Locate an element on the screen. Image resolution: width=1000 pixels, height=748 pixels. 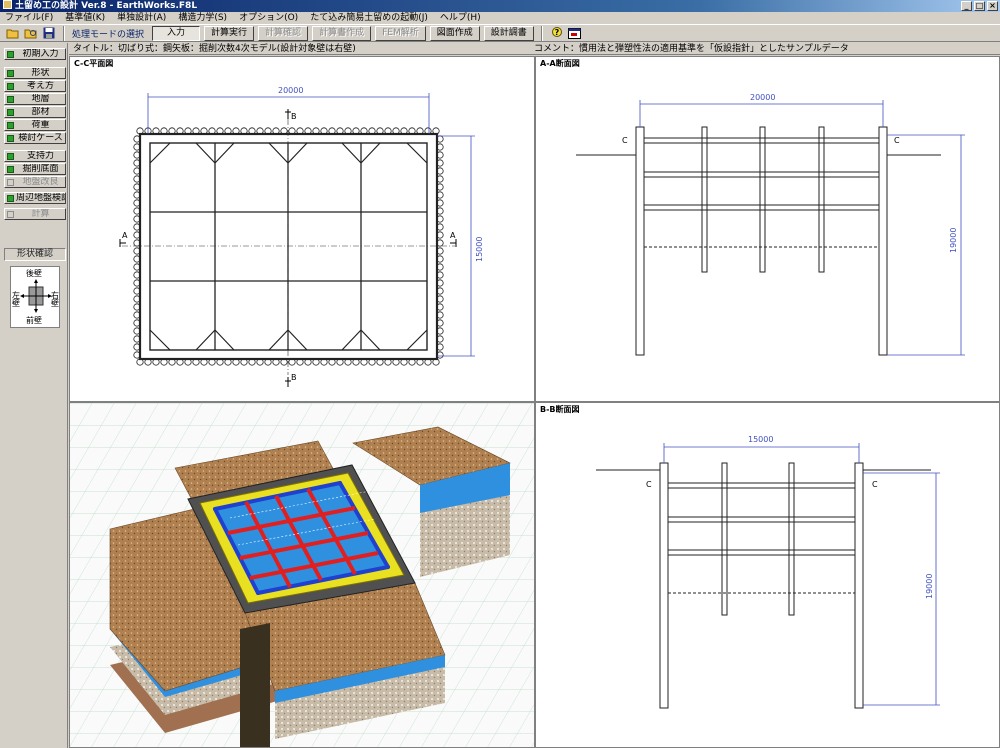
menu-standards: 基準値(K) is located at coordinates (85, 18).